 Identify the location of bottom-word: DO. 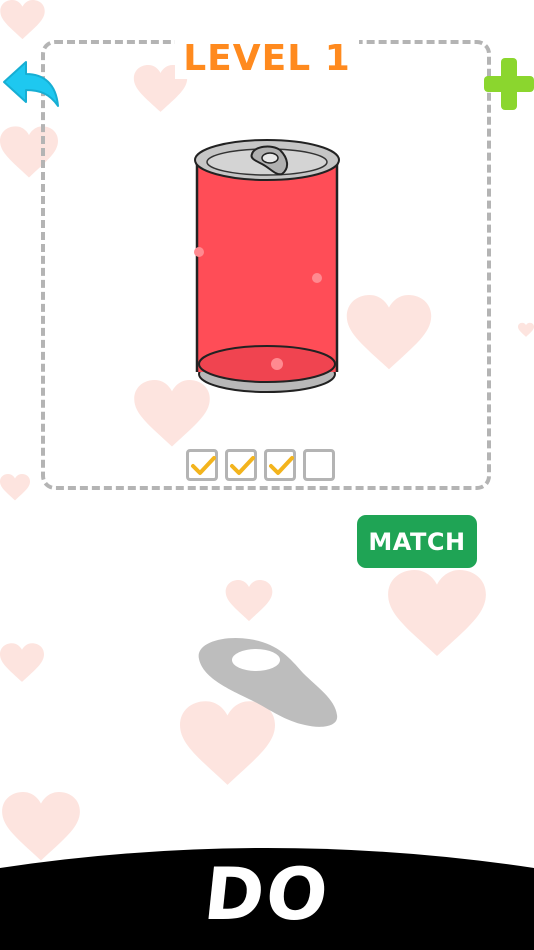
(267, 894).